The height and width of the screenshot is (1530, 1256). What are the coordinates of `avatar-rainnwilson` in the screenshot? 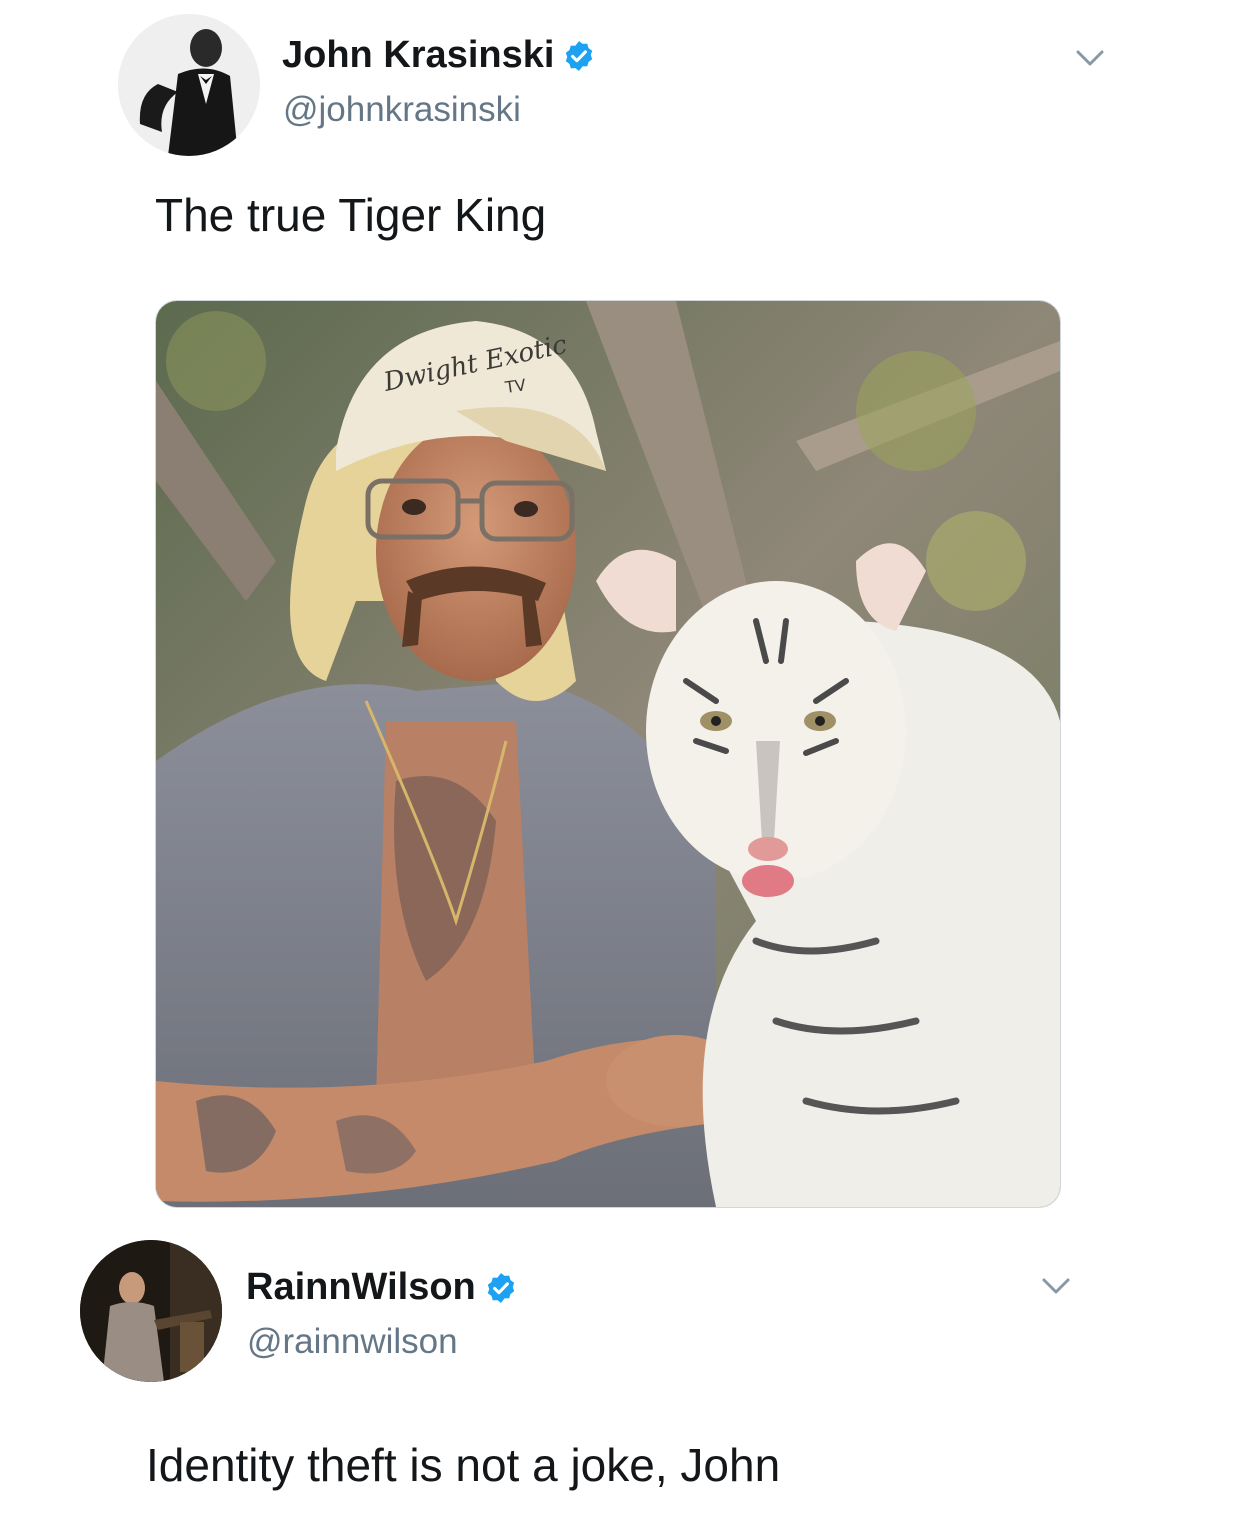 It's located at (151, 1311).